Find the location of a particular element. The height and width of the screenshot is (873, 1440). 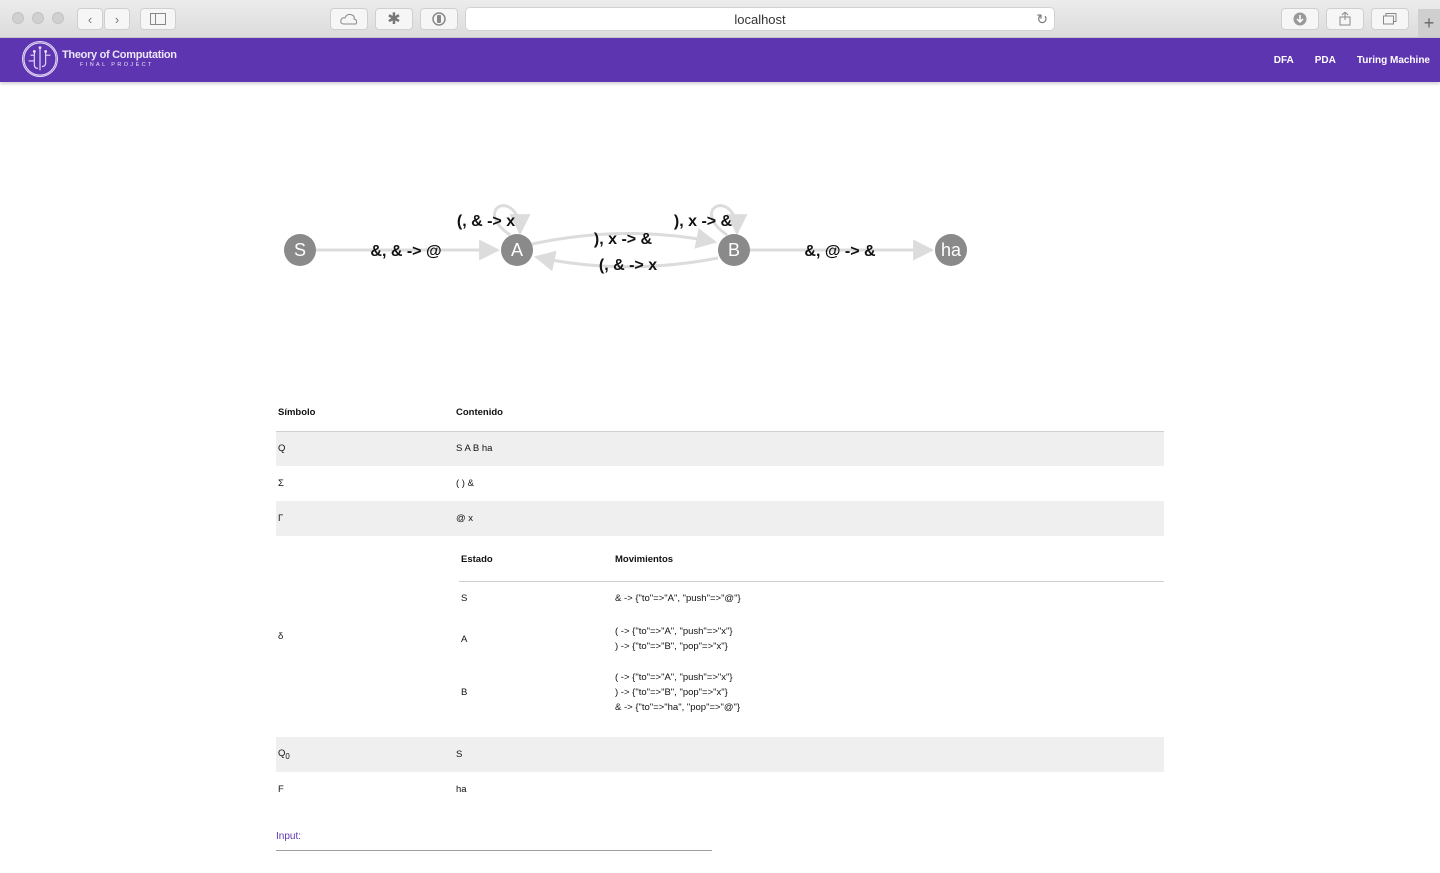

table-row: Q S A B ha is located at coordinates (720, 448).